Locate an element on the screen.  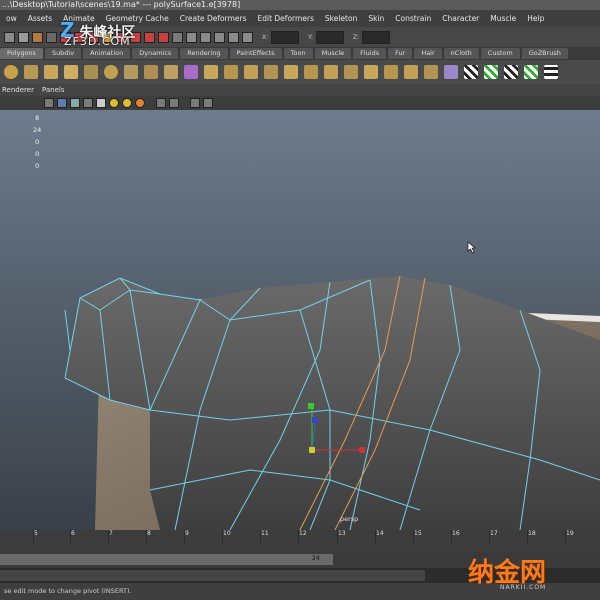
poly-sphere-icon is located at coordinates (11, 72).